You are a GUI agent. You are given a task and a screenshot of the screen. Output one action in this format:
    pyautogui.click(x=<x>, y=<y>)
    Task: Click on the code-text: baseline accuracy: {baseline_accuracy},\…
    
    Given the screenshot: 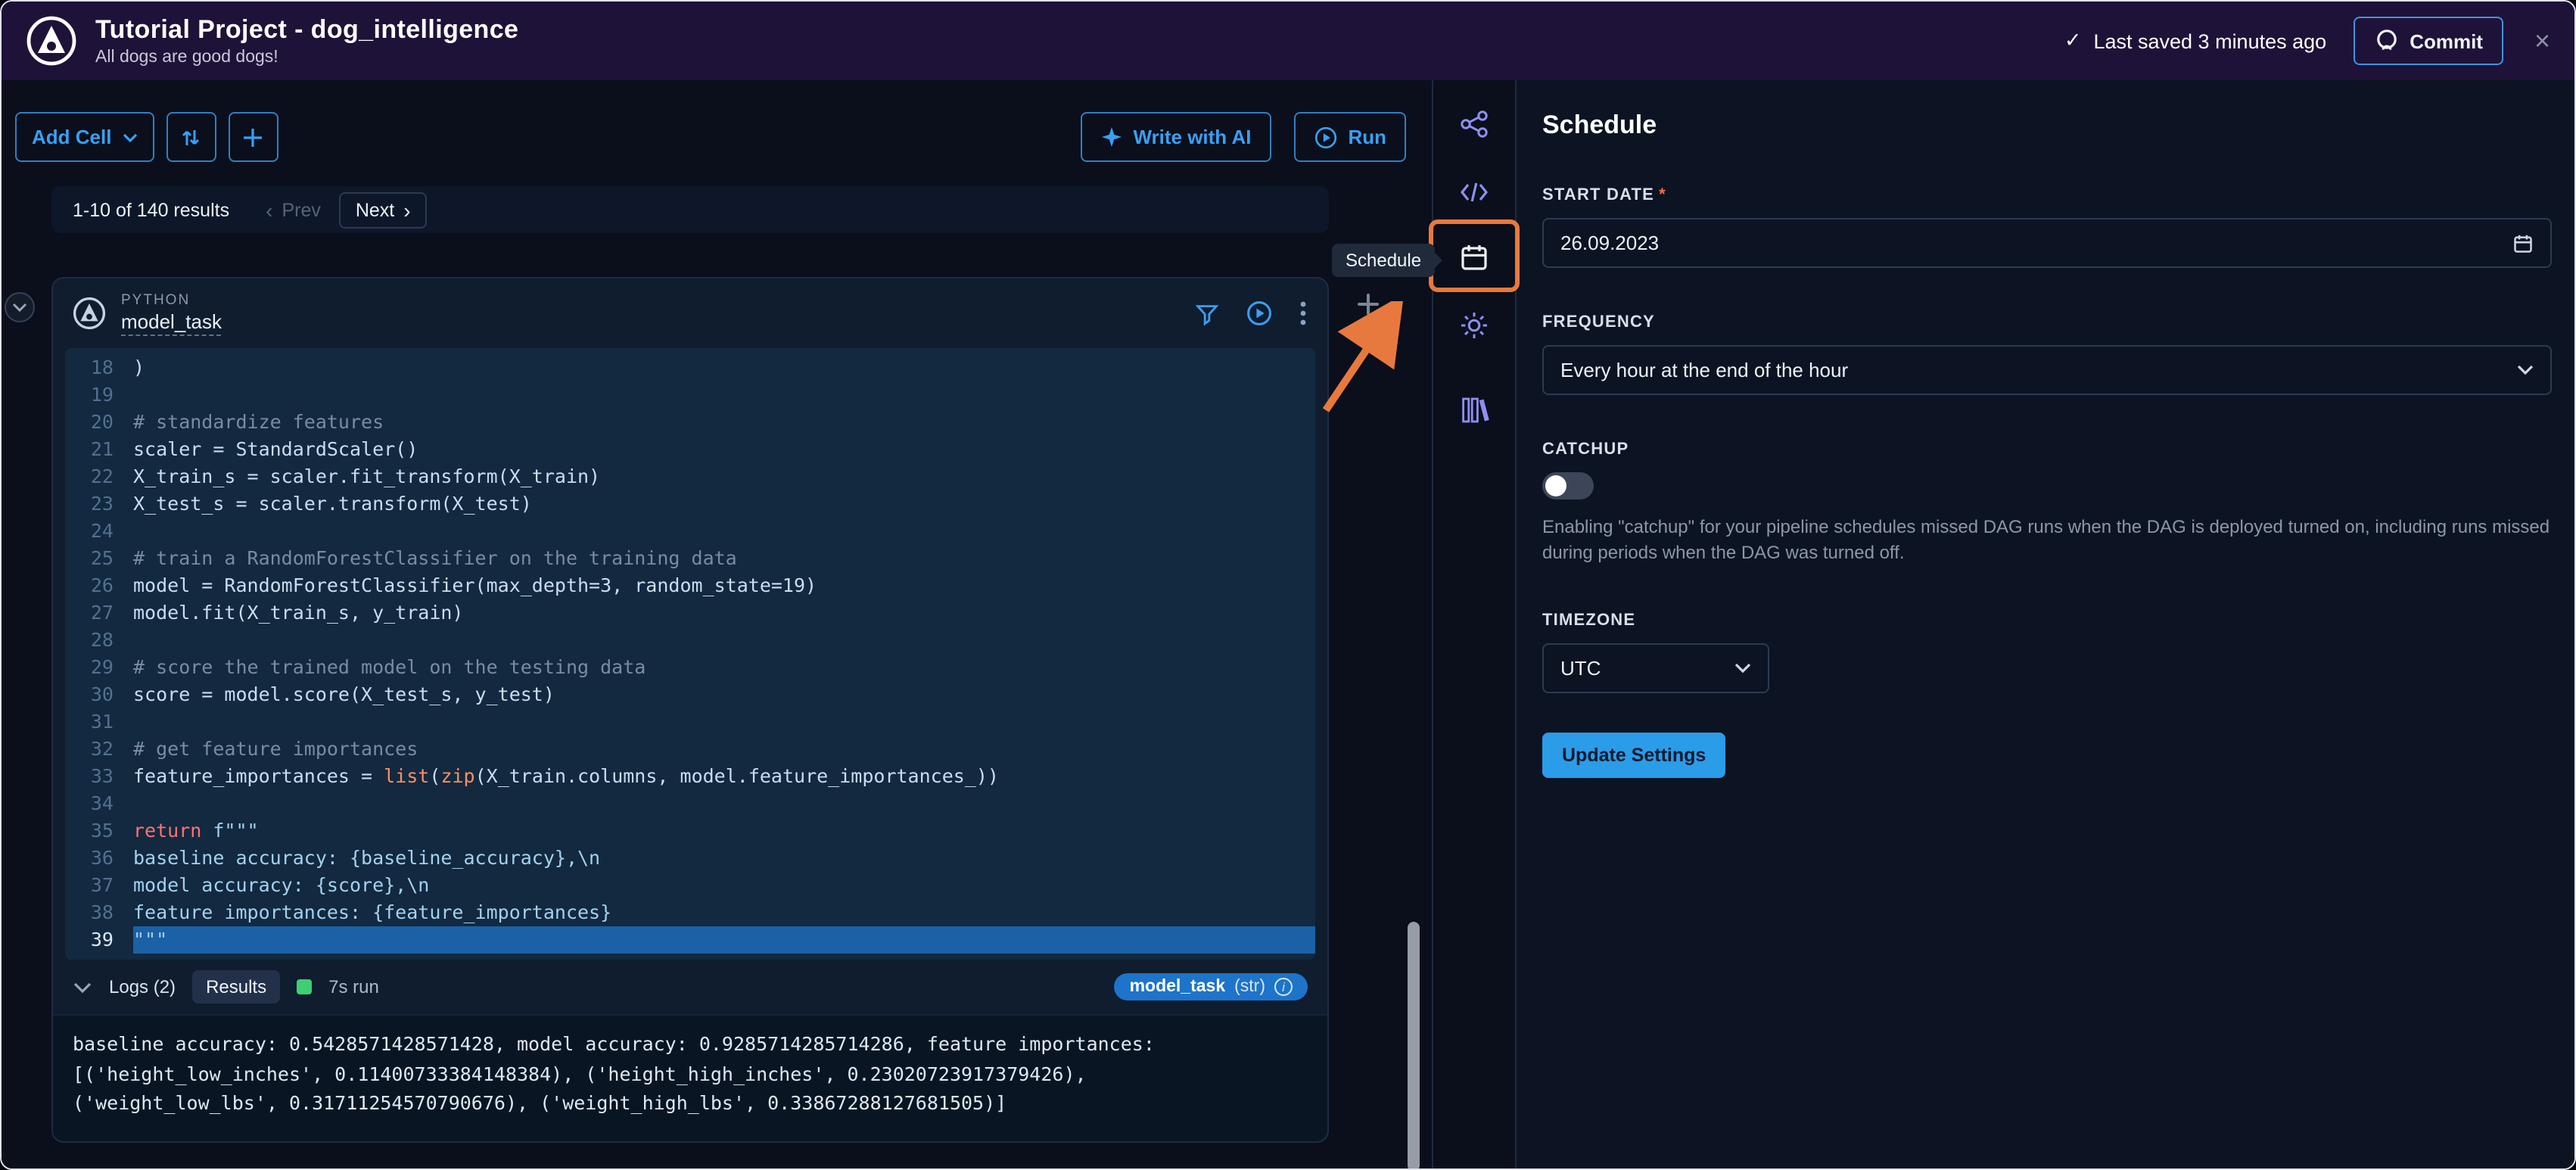 What is the action you would take?
    pyautogui.click(x=367, y=857)
    